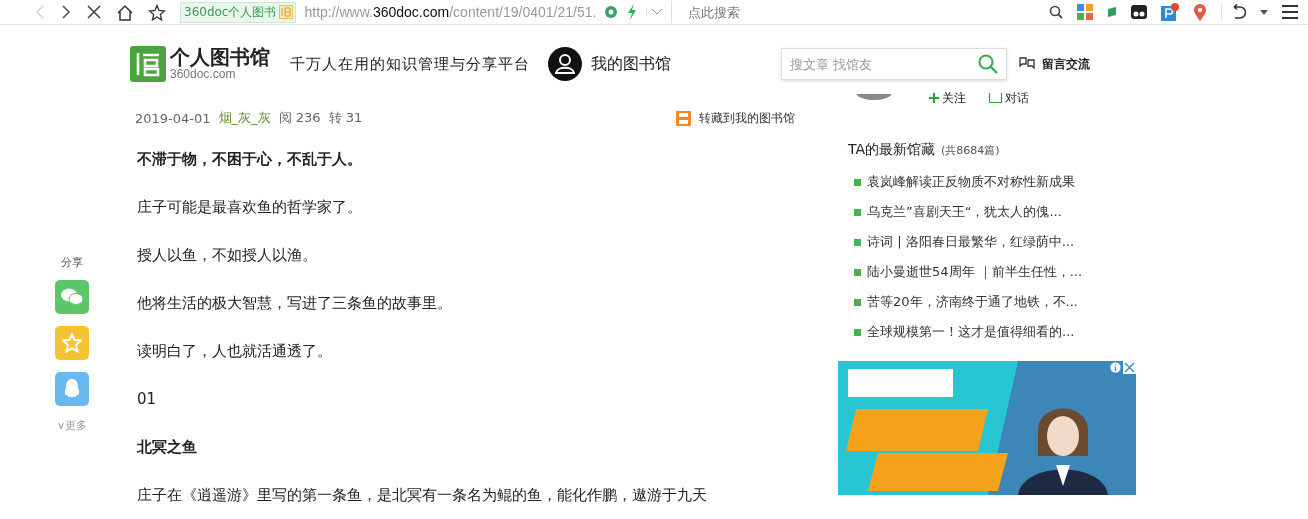 The height and width of the screenshot is (519, 1308). Describe the element at coordinates (1085, 12) in the screenshot. I see `apps-icon` at that location.